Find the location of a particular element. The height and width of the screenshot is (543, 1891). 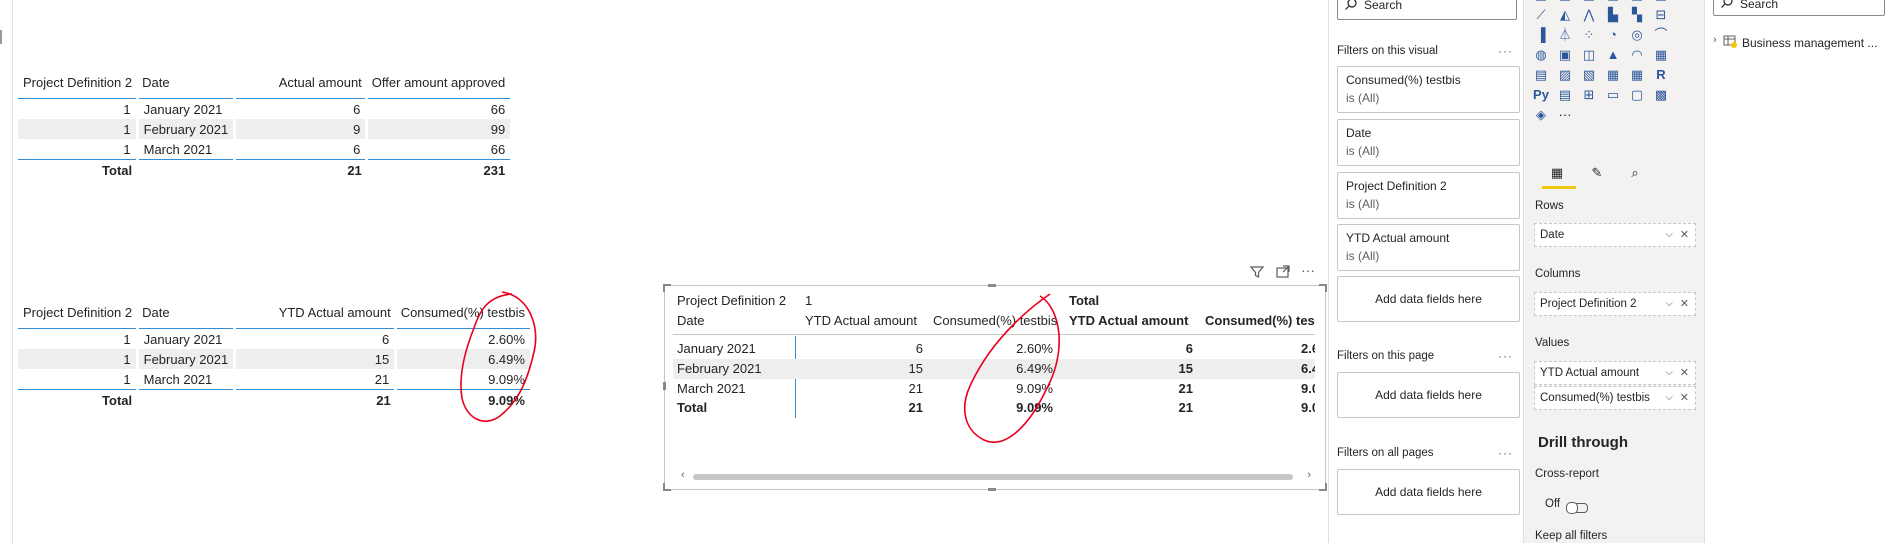

filter-card: YTD Actual amount is (All) is located at coordinates (1428, 247).